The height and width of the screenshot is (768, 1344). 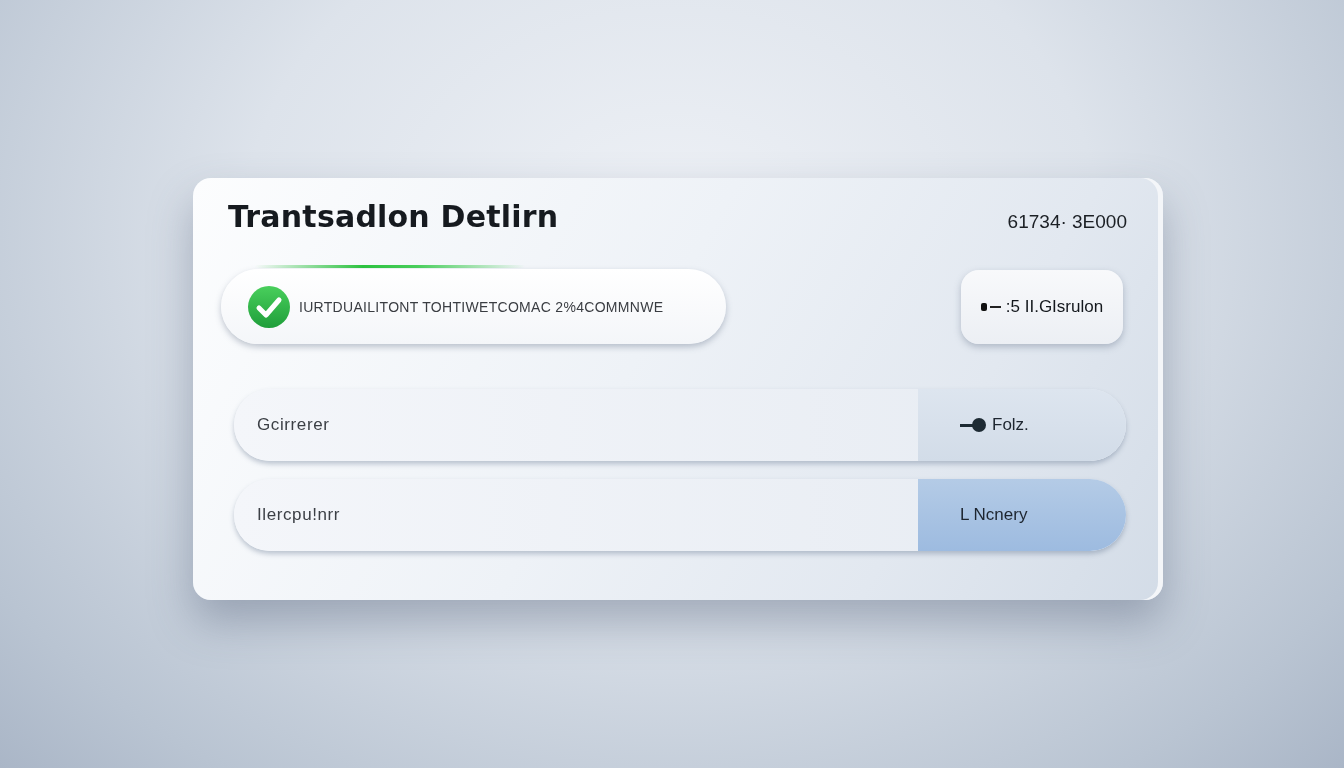 What do you see at coordinates (299, 515) in the screenshot?
I see `row-label: Ilercpu!nrr` at bounding box center [299, 515].